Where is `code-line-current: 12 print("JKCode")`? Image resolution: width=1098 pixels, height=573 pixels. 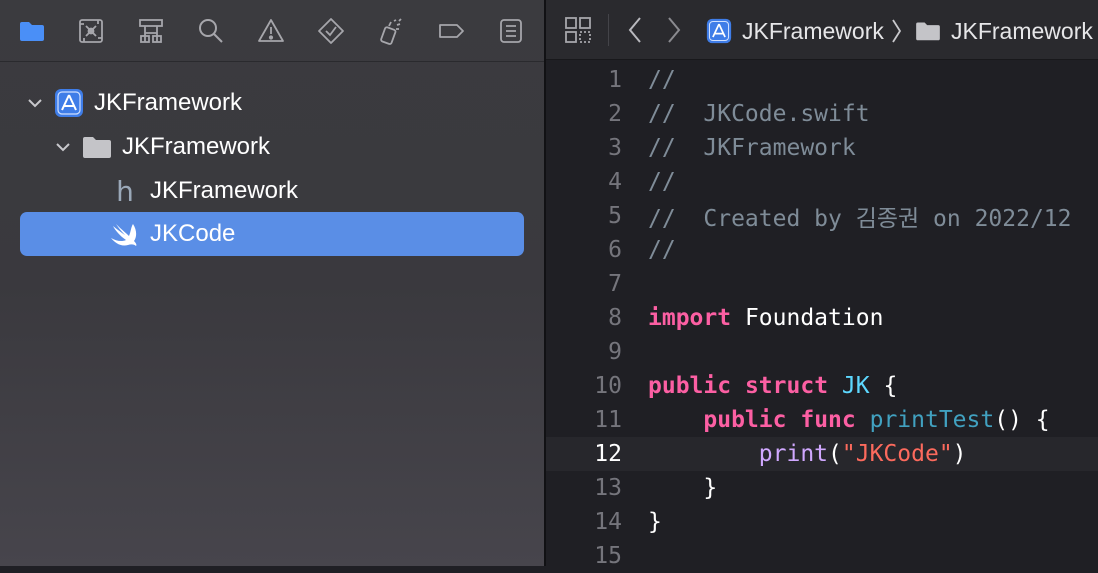 code-line-current: 12 print("JKCode") is located at coordinates (822, 454).